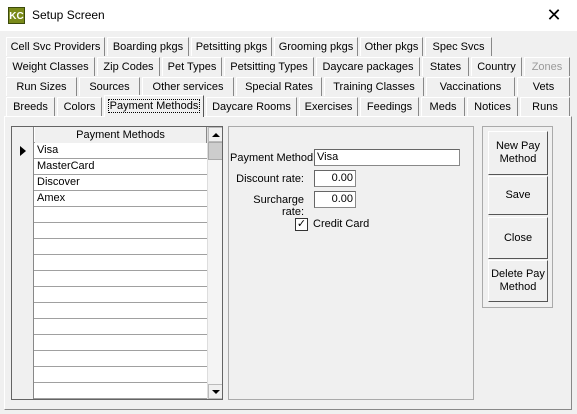 This screenshot has height=414, width=577. I want to click on tab-pet-types: Pet Types, so click(192, 66).